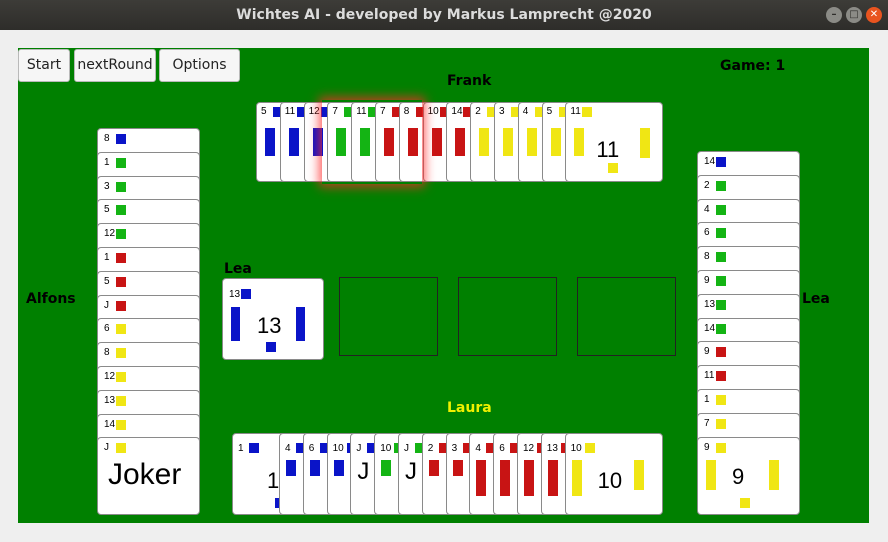 The height and width of the screenshot is (542, 888). Describe the element at coordinates (834, 15) in the screenshot. I see `minimize-icon: –` at that location.